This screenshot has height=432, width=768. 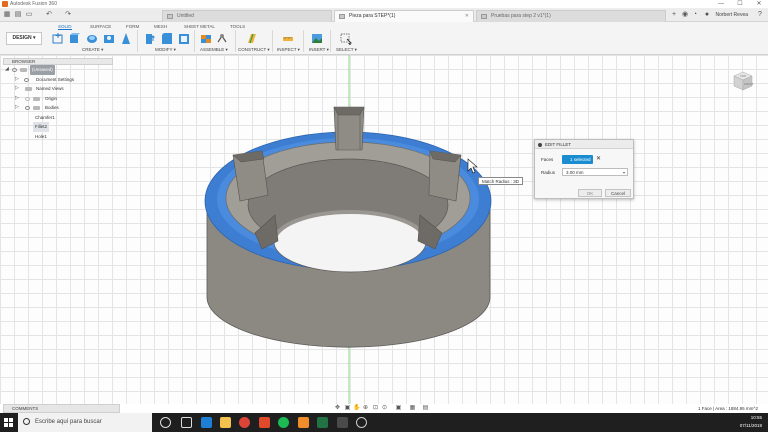 What do you see at coordinates (264, 422) in the screenshot?
I see `app-icon-red` at bounding box center [264, 422].